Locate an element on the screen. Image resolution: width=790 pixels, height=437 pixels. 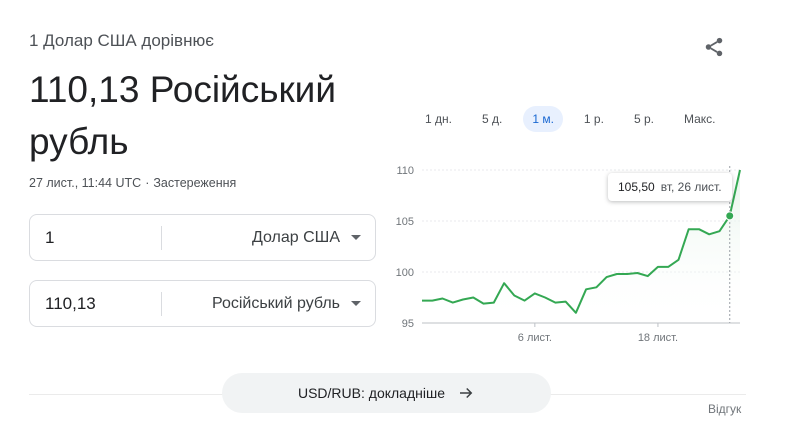
timestamp: 27 лист., 11:44 UTC is located at coordinates (85, 183).